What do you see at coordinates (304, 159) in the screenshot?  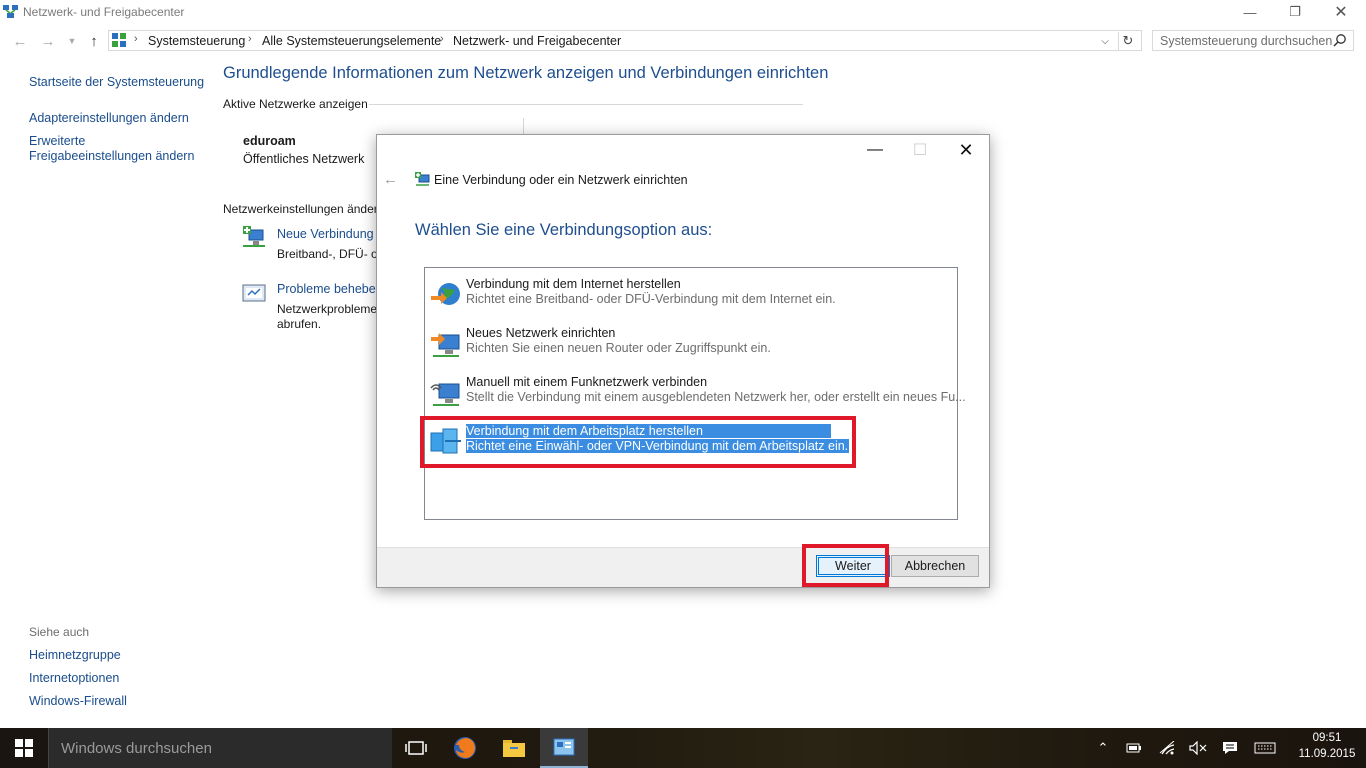 I see `network-type: Öffentliches Netzwerk` at bounding box center [304, 159].